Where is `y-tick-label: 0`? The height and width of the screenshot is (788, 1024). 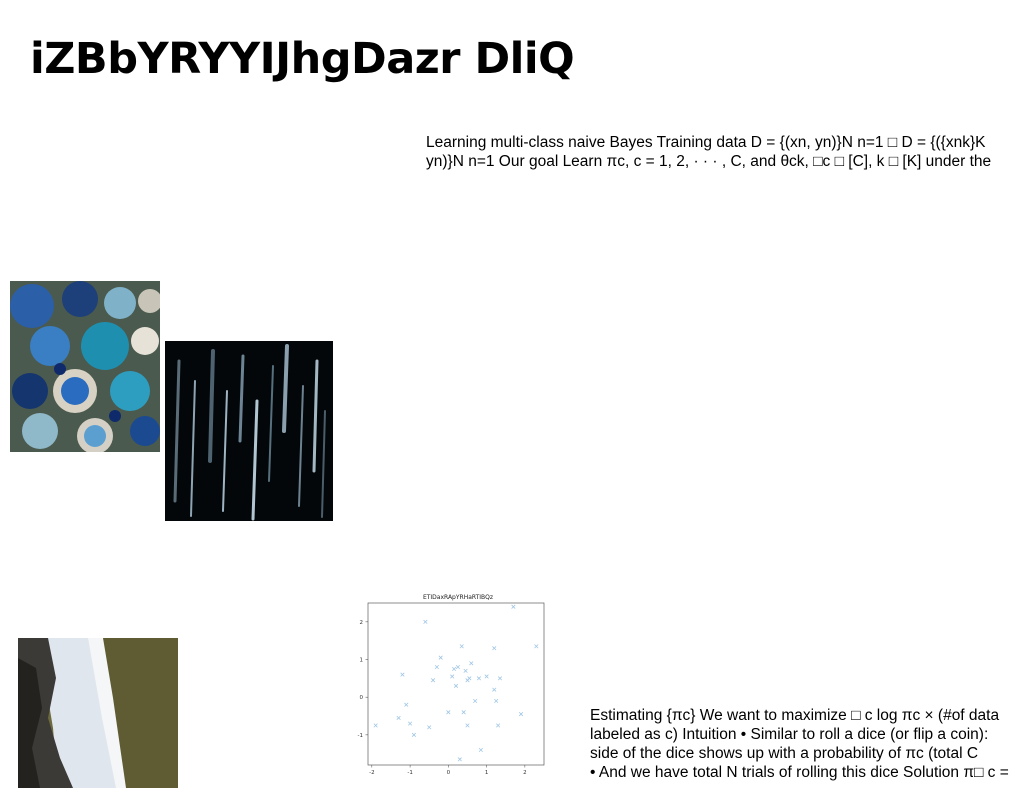 y-tick-label: 0 is located at coordinates (362, 698).